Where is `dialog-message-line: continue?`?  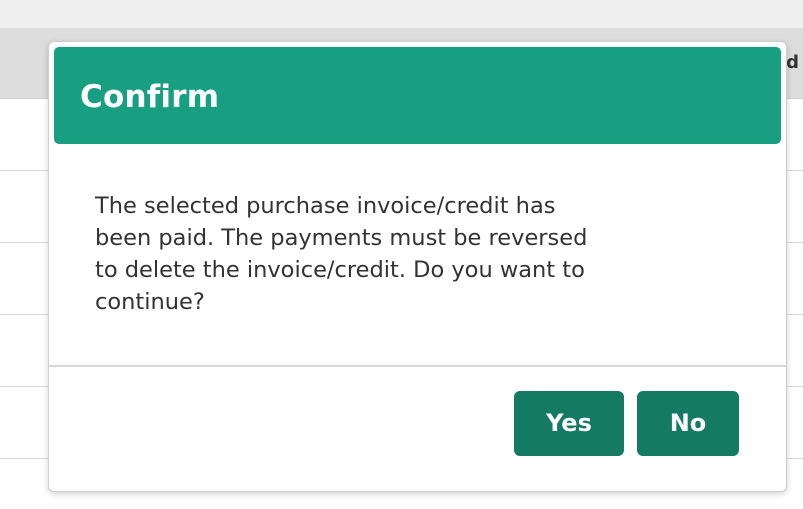
dialog-message-line: continue? is located at coordinates (150, 302).